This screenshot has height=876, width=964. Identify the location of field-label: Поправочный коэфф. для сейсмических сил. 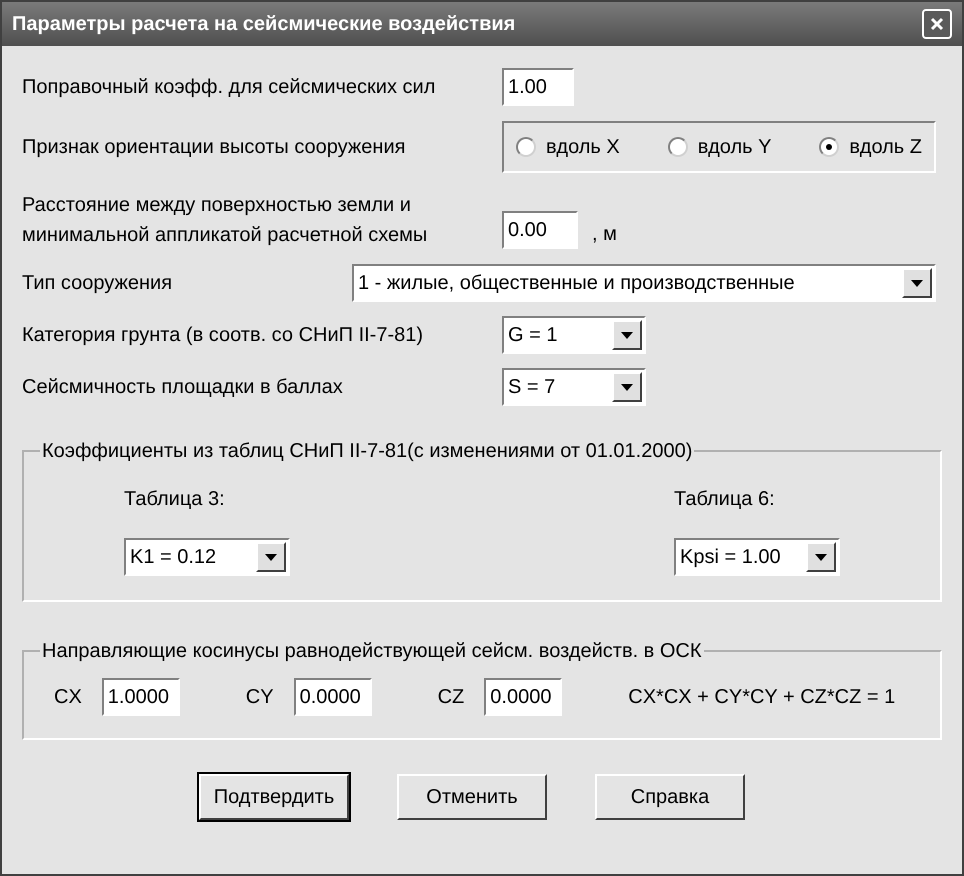
(229, 87).